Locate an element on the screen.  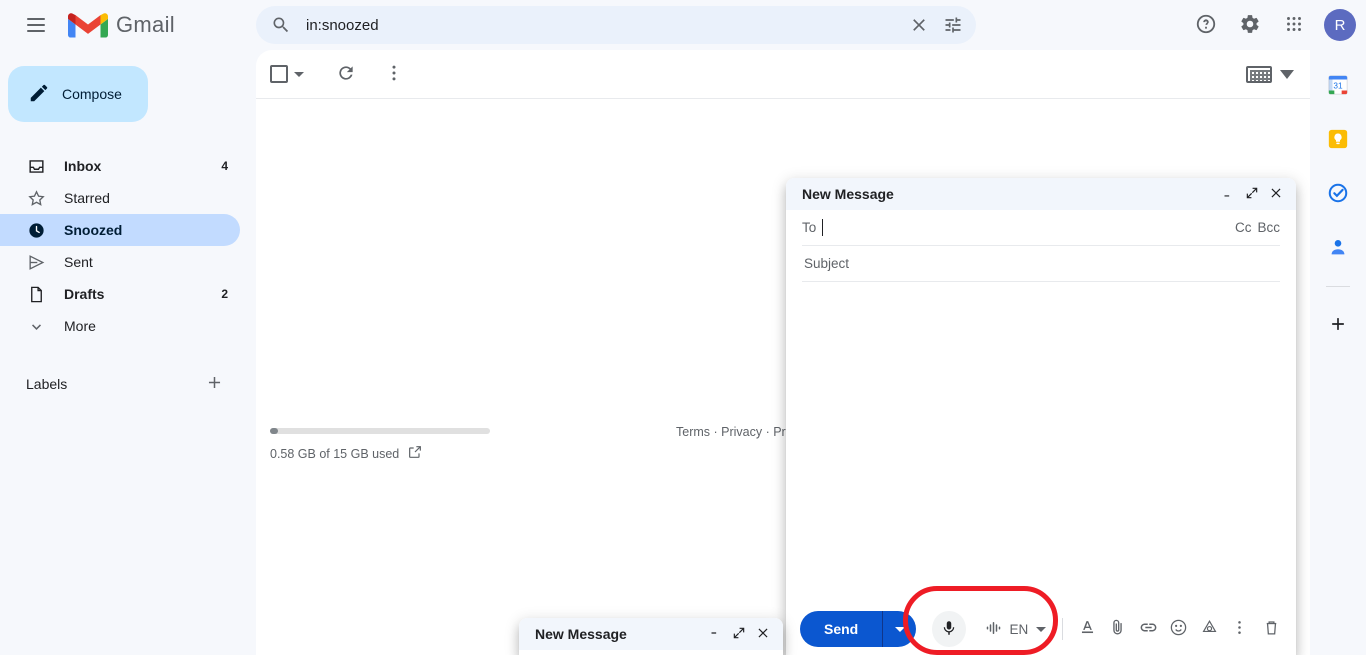
compose-to-row: To Cc Bcc is located at coordinates (1041, 228).